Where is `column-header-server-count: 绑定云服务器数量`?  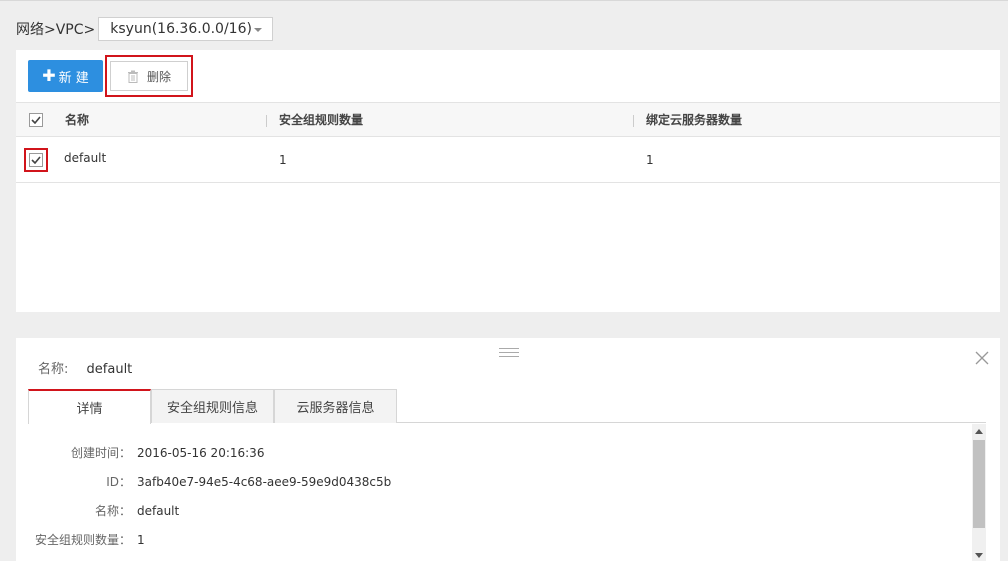
column-header-server-count: 绑定云服务器数量 is located at coordinates (694, 120).